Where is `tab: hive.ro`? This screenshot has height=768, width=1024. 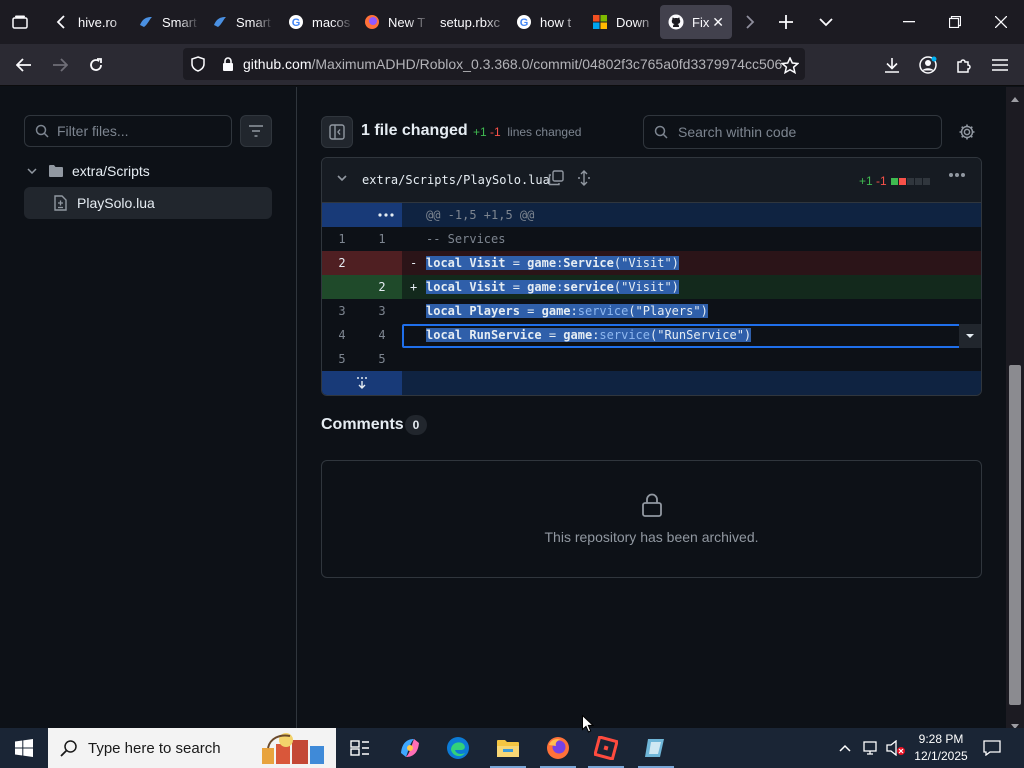 tab: hive.ro is located at coordinates (99, 22).